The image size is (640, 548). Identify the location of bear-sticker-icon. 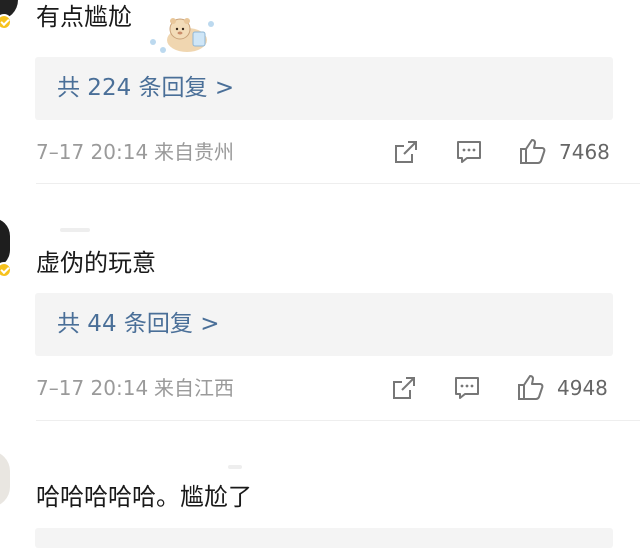
(182, 35).